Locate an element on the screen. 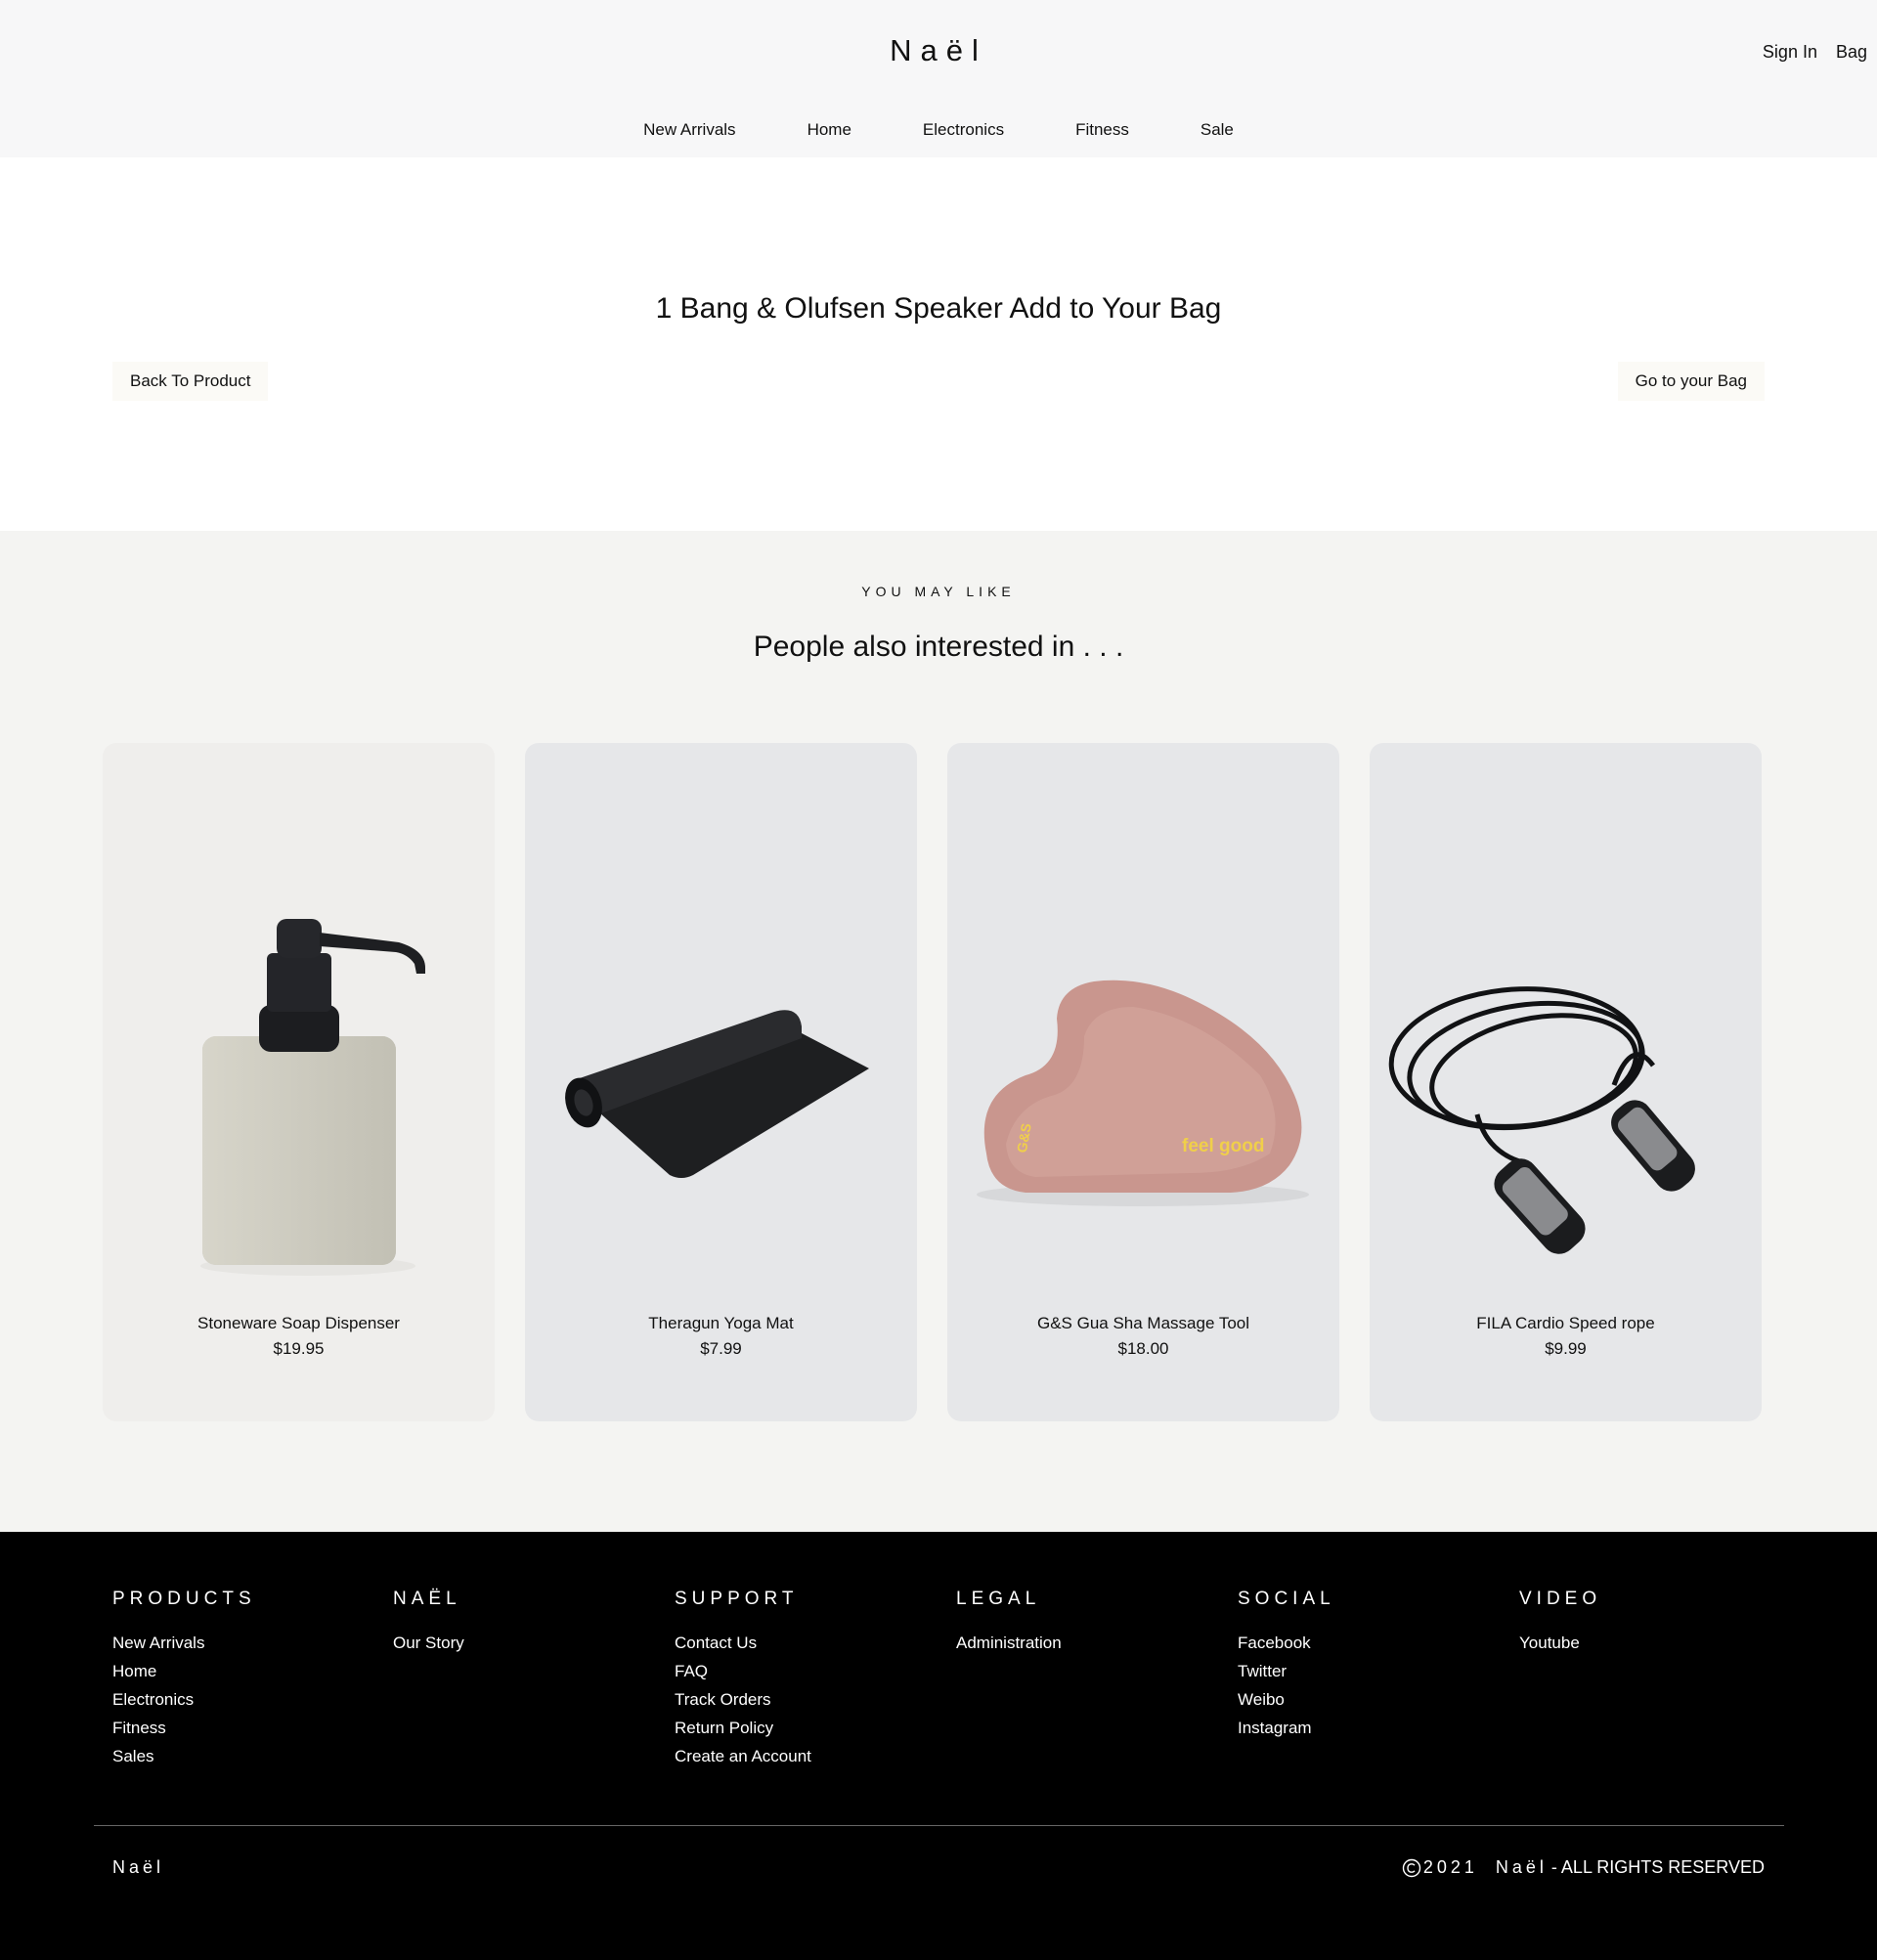  footer-divider is located at coordinates (939, 1825).